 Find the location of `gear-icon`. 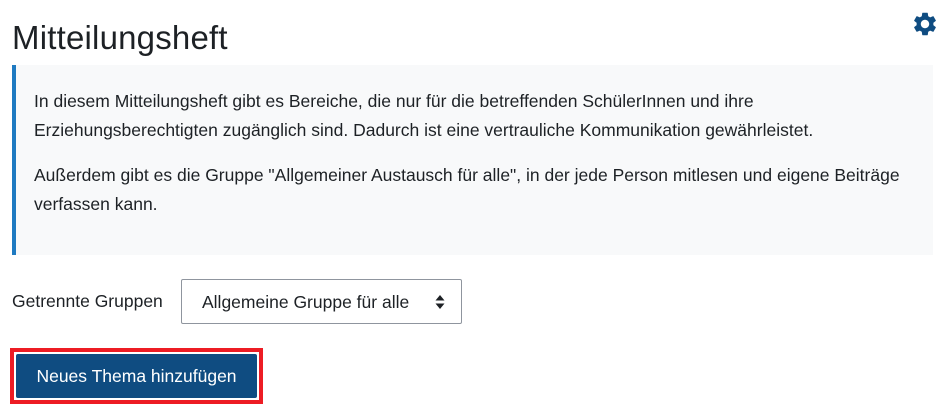

gear-icon is located at coordinates (925, 24).